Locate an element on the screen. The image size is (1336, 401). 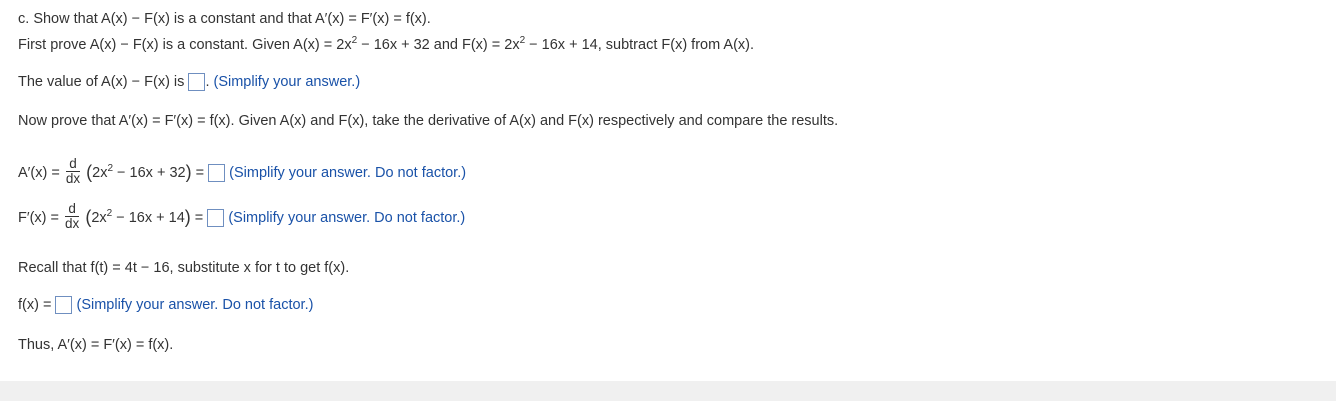
expr-f-term: 2x is located at coordinates (99, 218).